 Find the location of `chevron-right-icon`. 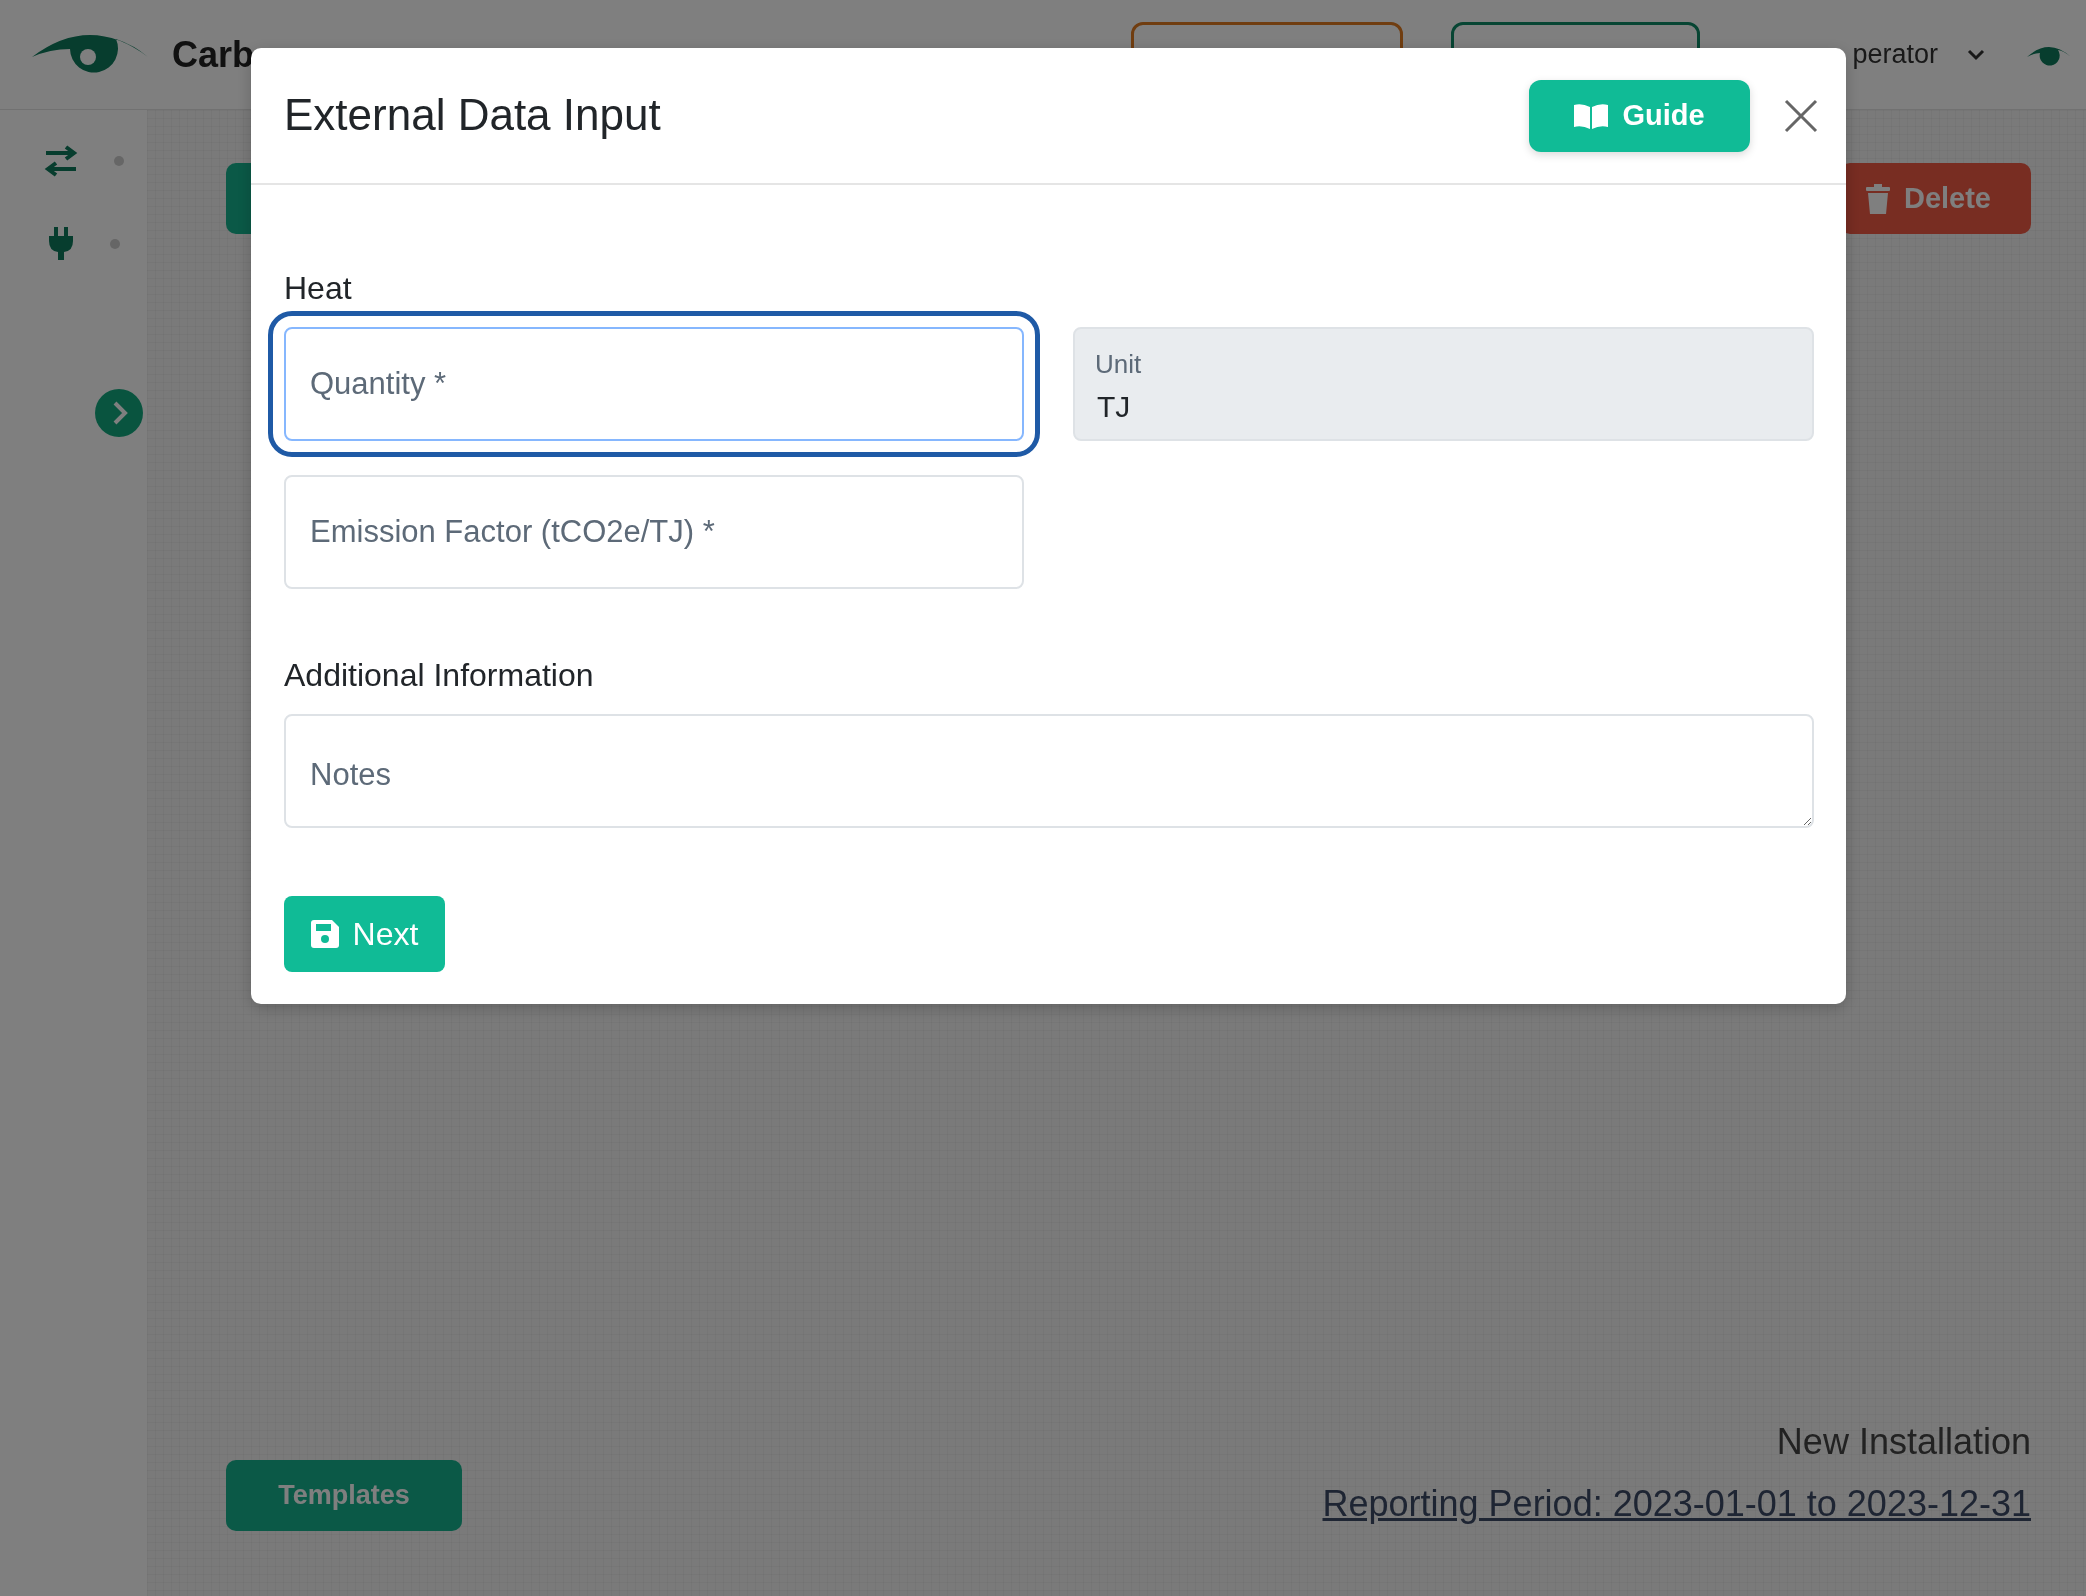

chevron-right-icon is located at coordinates (118, 413).